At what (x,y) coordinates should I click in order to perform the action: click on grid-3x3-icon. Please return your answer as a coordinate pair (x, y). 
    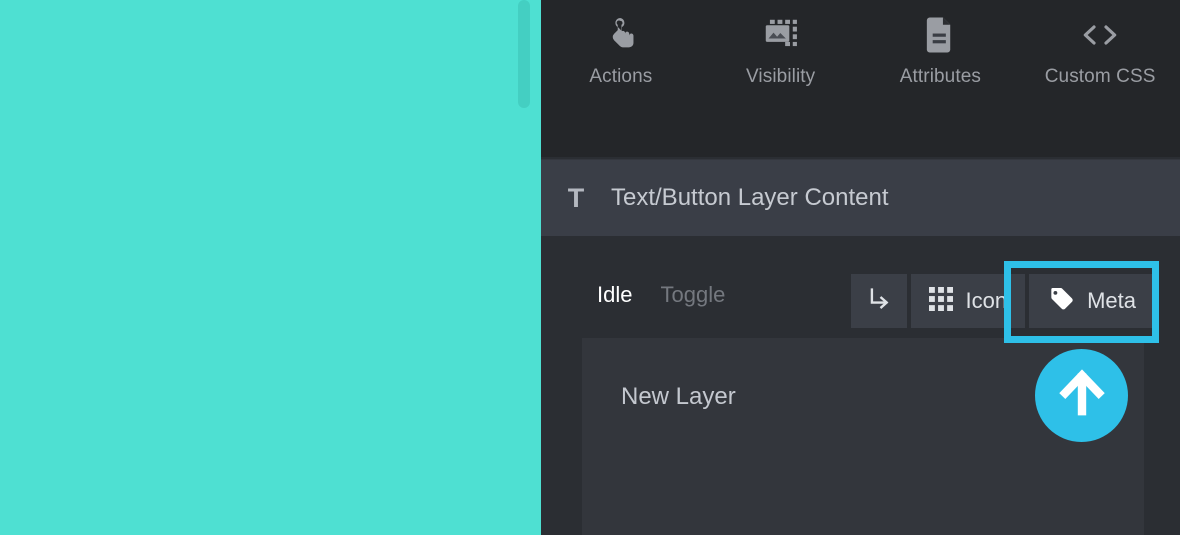
    Looking at the image, I should click on (941, 301).